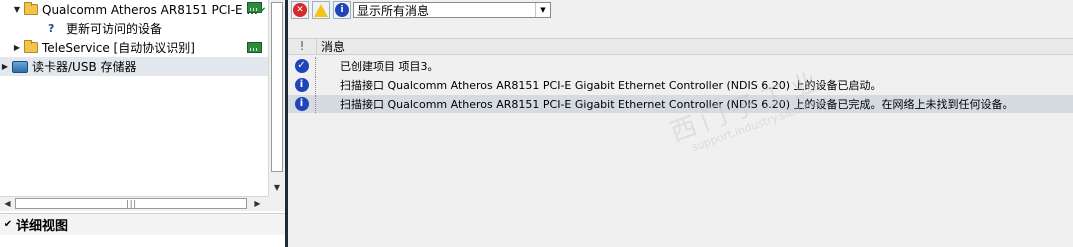  What do you see at coordinates (257, 204) in the screenshot?
I see `scroll-right-icon: ▶` at bounding box center [257, 204].